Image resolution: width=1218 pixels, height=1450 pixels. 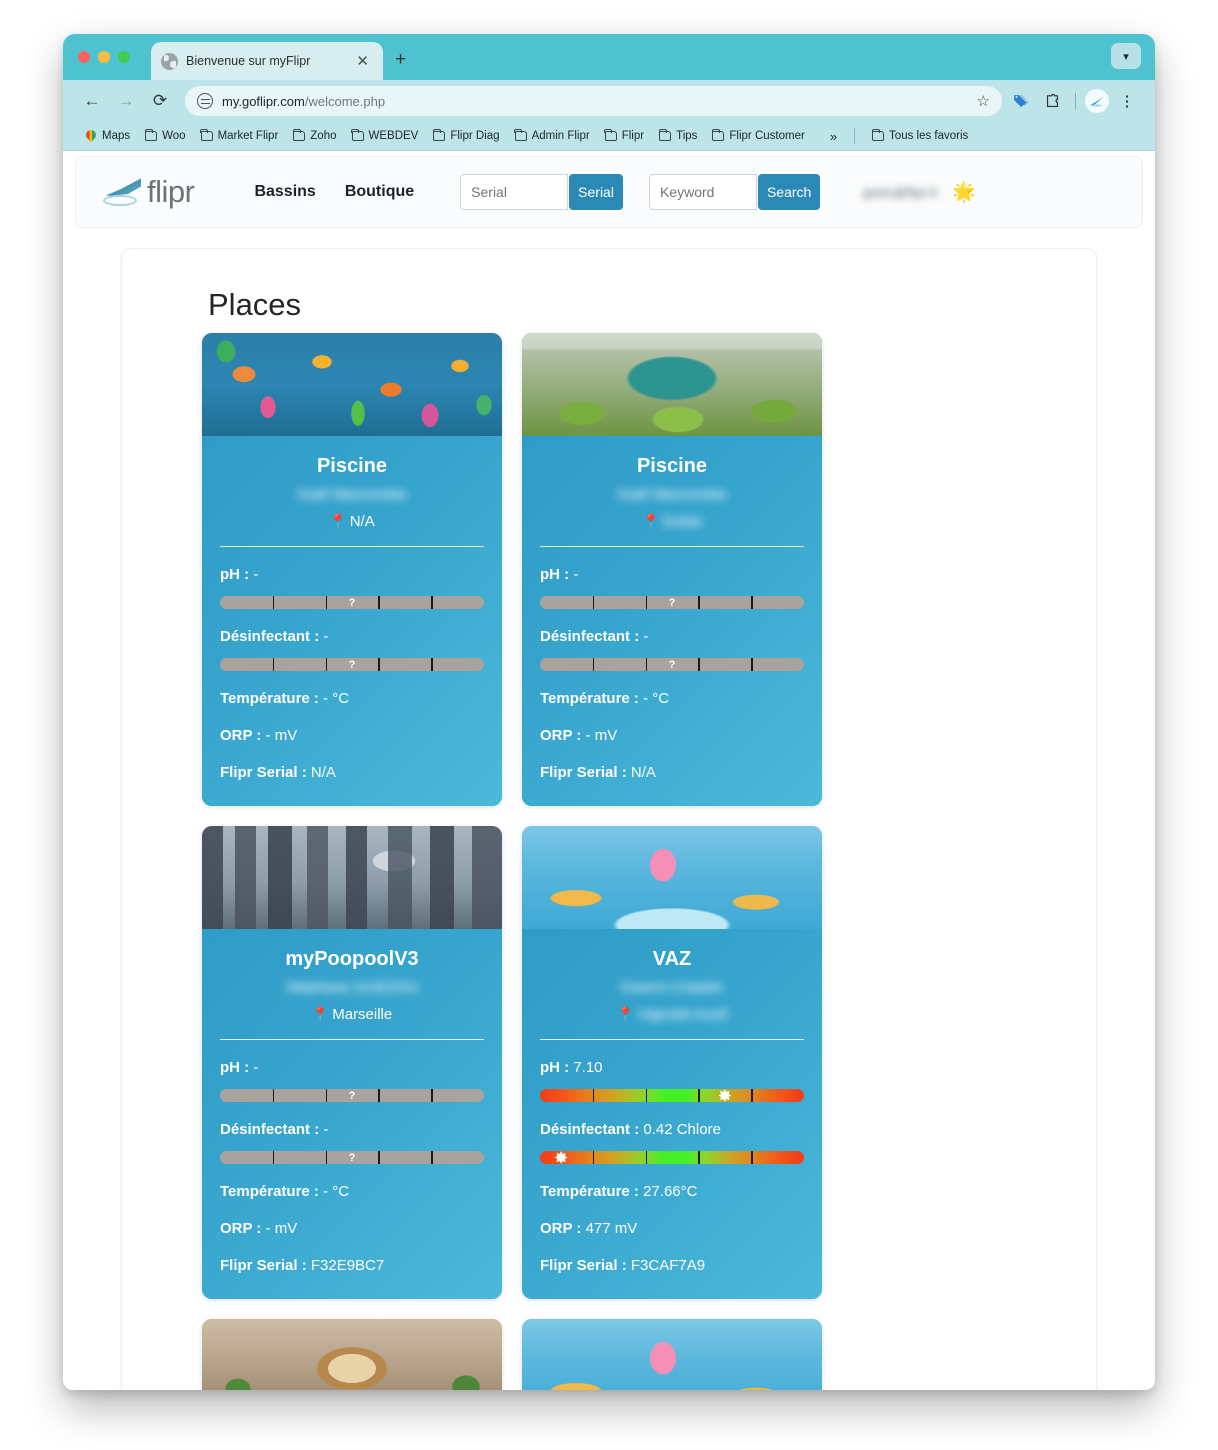 I want to click on plus-icon: +, so click(x=400, y=59).